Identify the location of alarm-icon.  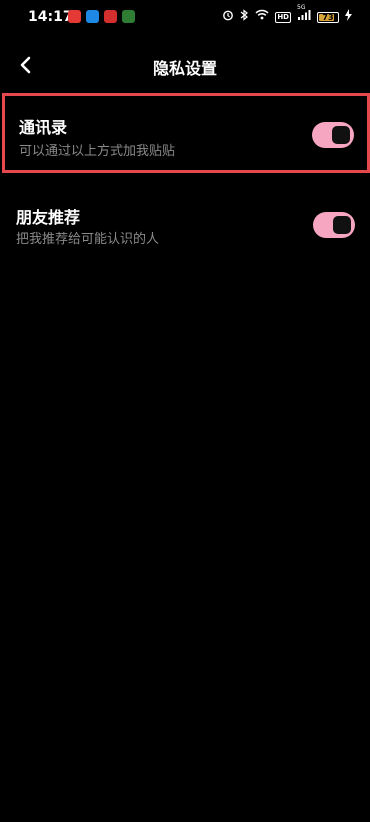
(228, 17).